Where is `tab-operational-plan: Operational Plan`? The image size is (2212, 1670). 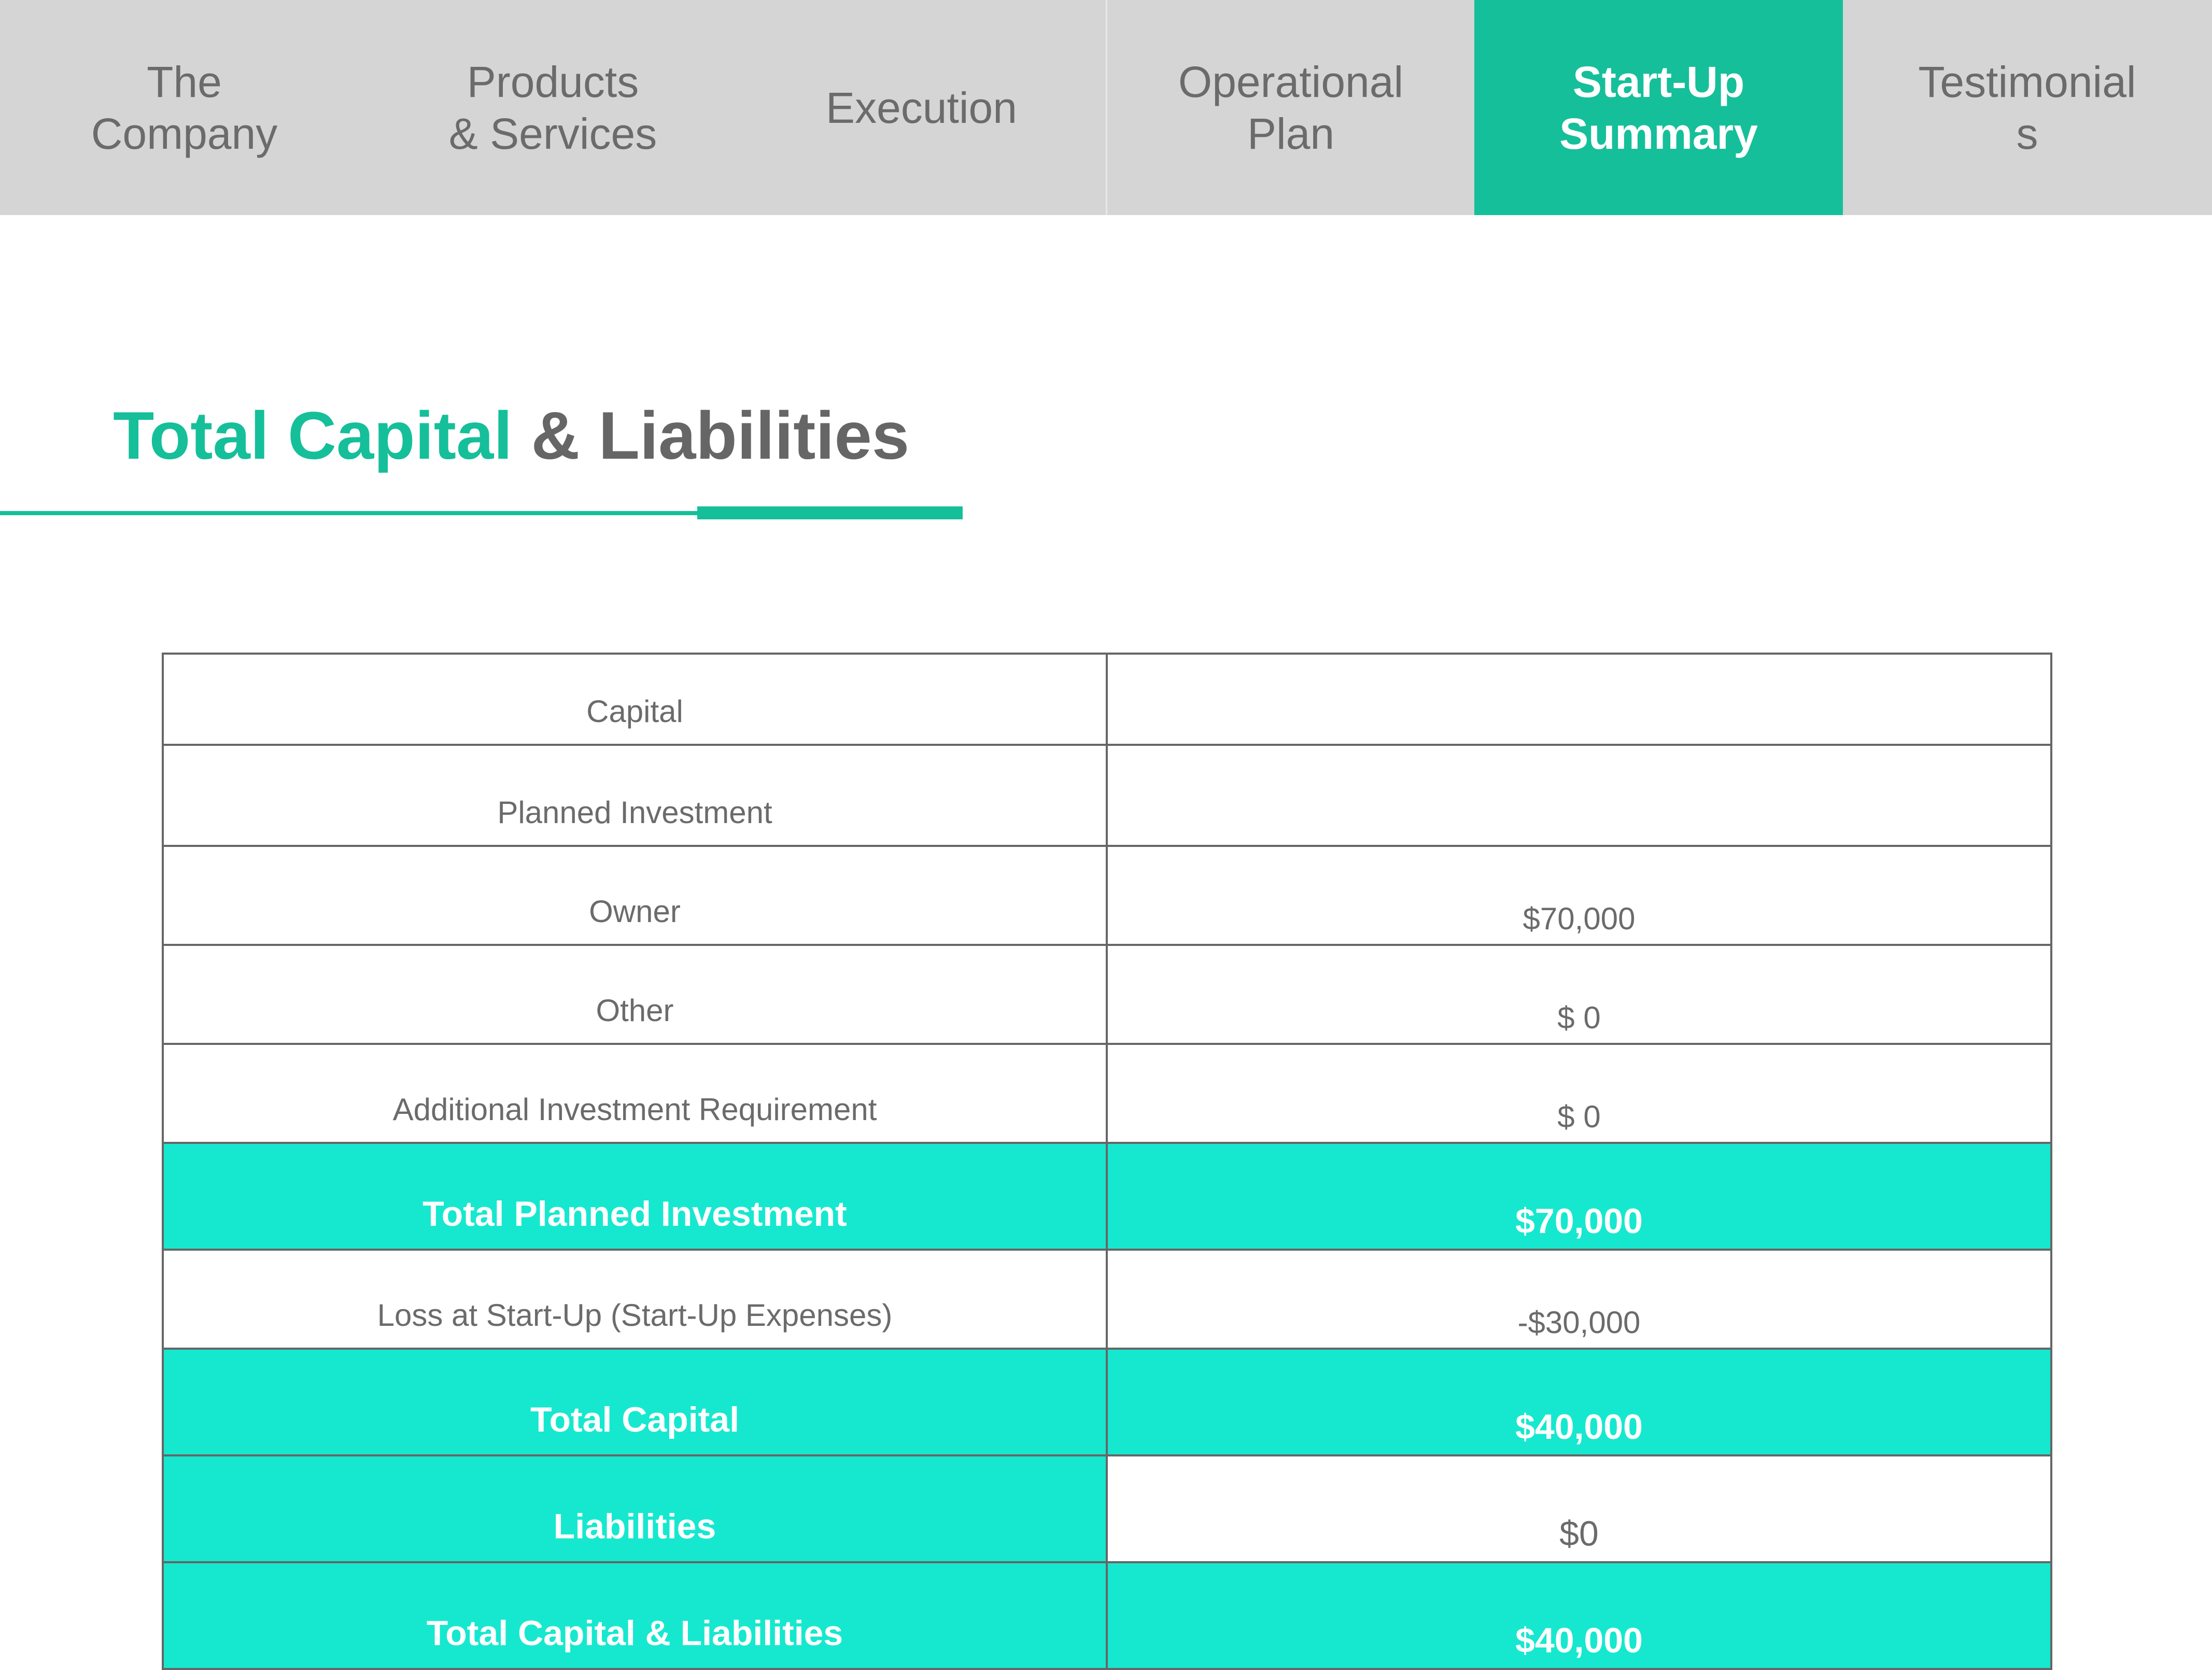
tab-operational-plan: Operational Plan is located at coordinates (1290, 107).